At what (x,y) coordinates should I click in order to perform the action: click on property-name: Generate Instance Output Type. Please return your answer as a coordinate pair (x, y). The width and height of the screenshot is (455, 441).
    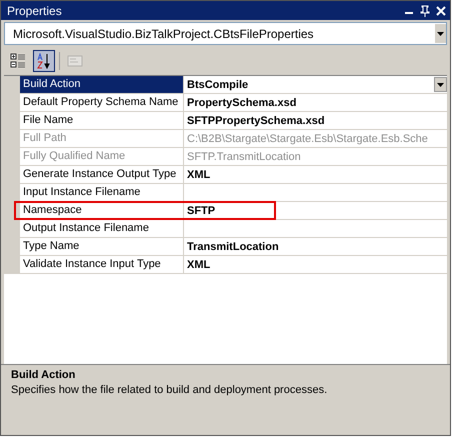
    Looking at the image, I should click on (102, 174).